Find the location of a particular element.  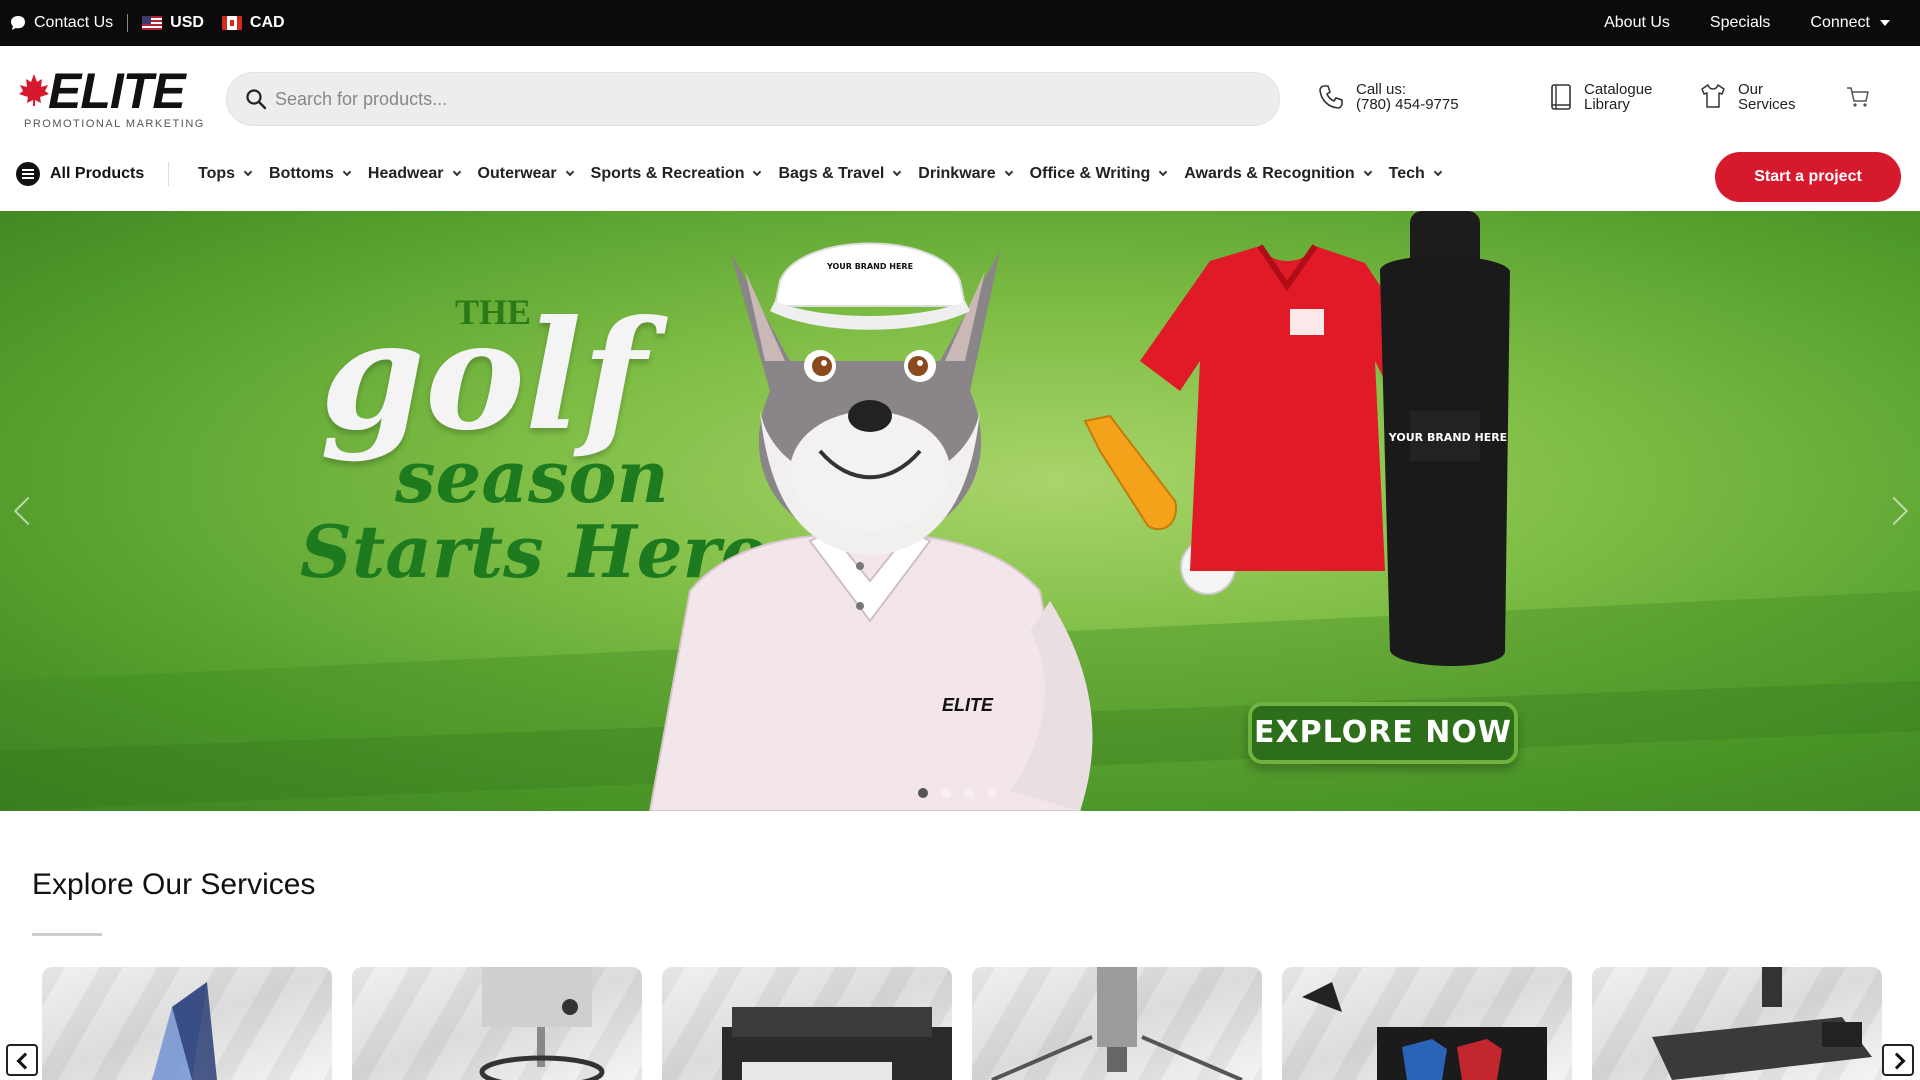

our-services: Our Services is located at coordinates (1748, 97).